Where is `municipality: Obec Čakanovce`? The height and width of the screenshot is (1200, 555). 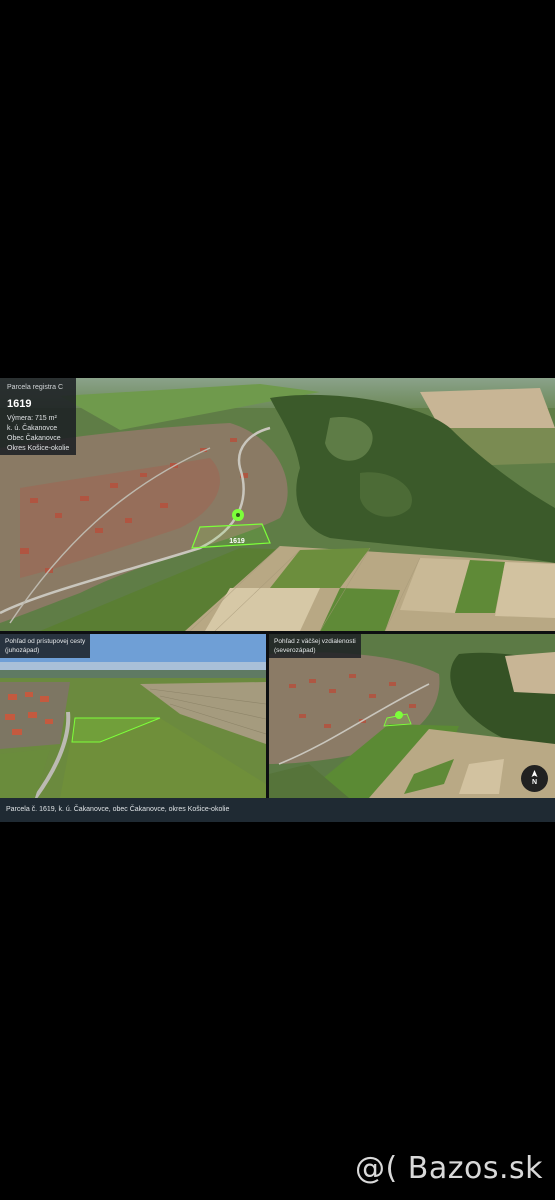
municipality: Obec Čakanovce is located at coordinates (34, 438).